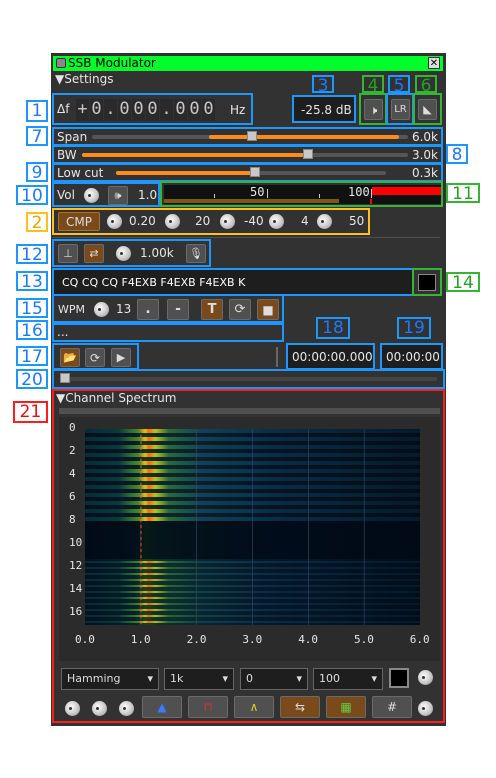 Image resolution: width=496 pixels, height=778 pixels. I want to click on spectrum-section-toggle: ▼Channel Spectrum, so click(116, 398).